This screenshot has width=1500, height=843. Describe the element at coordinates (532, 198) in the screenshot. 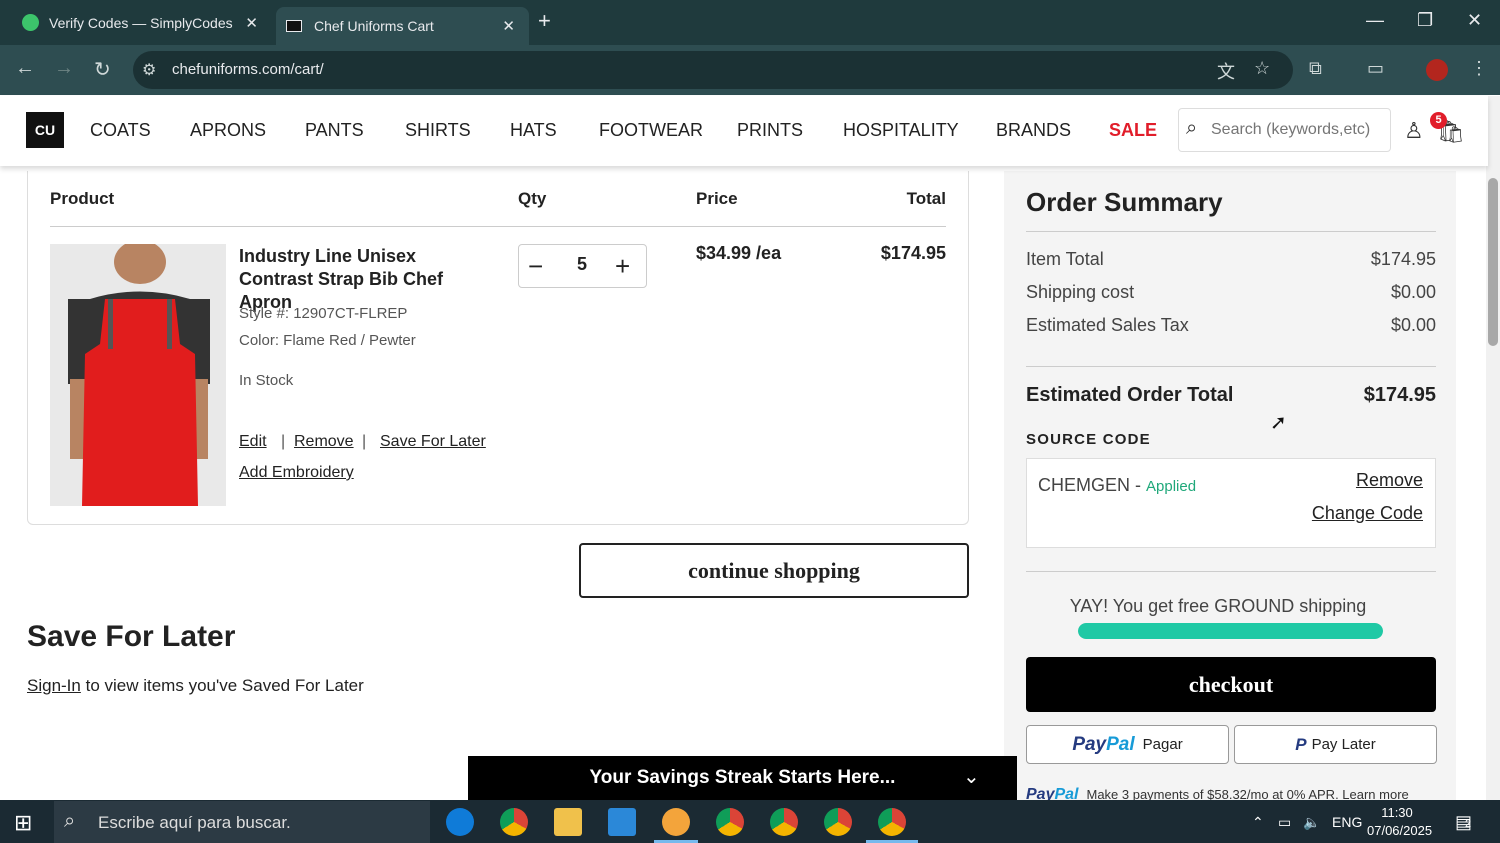

I see `col-qty: Qty` at that location.